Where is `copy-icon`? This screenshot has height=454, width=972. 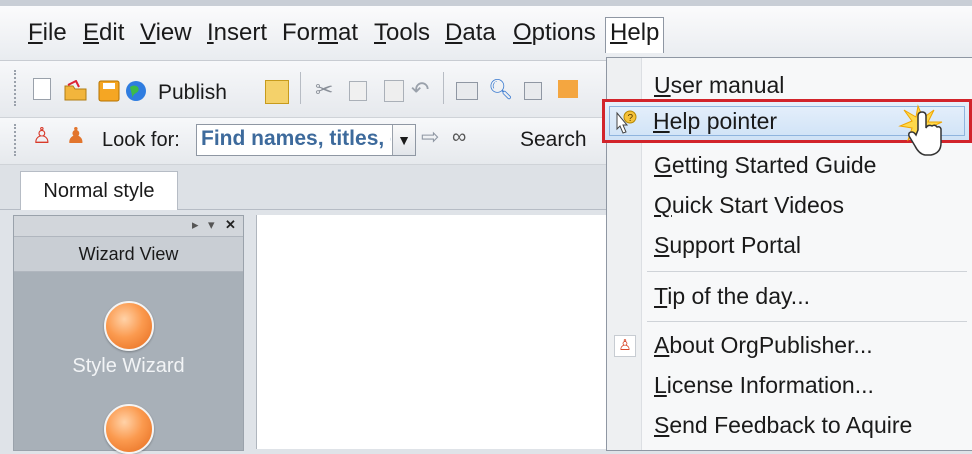
copy-icon is located at coordinates (358, 91).